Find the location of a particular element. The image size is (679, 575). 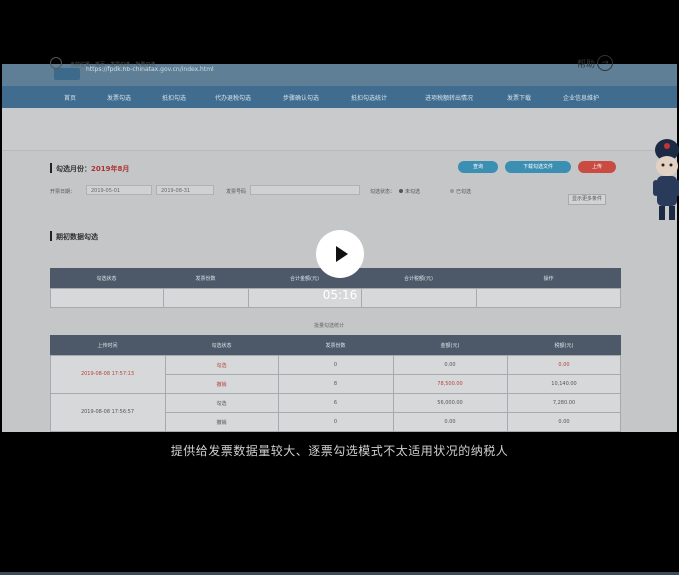

col-header: 金额(元) is located at coordinates (450, 346).